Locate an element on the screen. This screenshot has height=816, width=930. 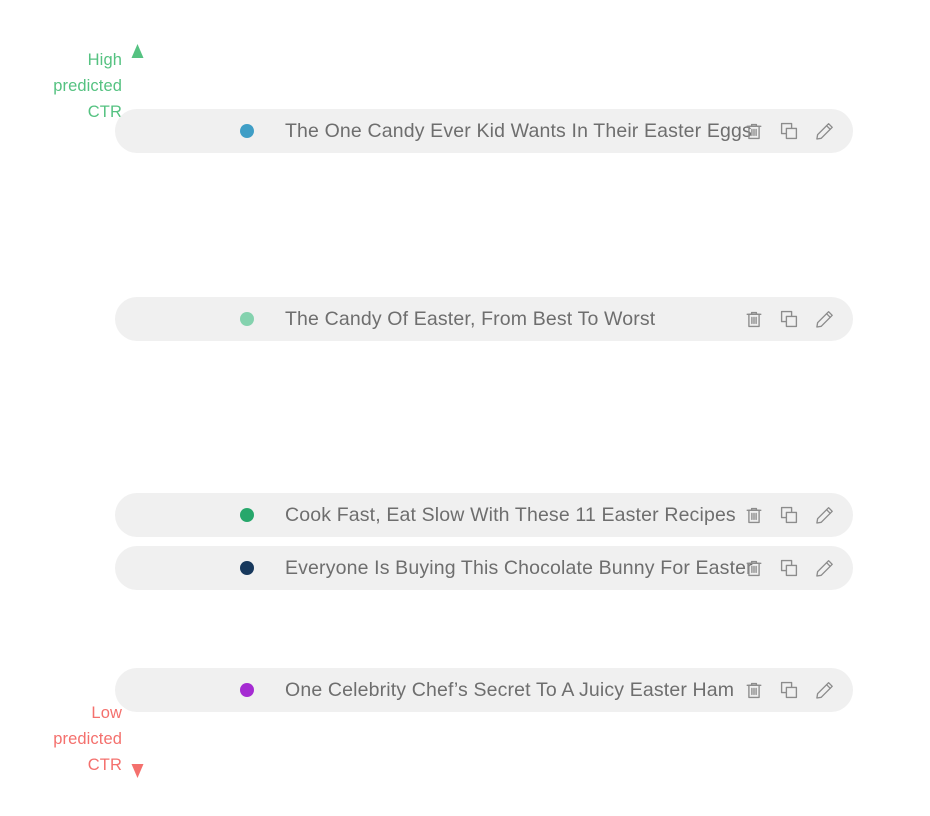
arrow-up-icon is located at coordinates (137, 51).